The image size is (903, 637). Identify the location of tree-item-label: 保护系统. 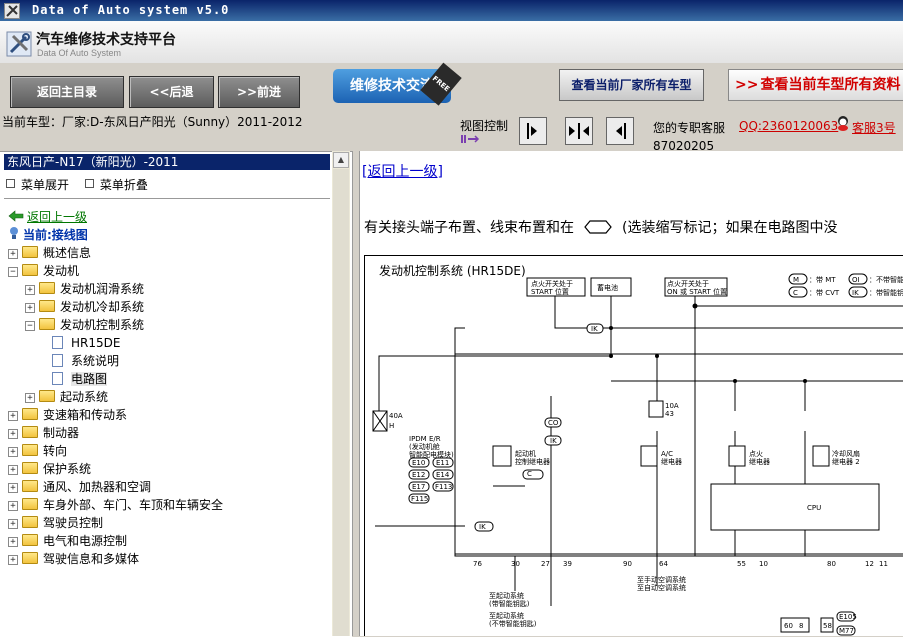
(67, 469).